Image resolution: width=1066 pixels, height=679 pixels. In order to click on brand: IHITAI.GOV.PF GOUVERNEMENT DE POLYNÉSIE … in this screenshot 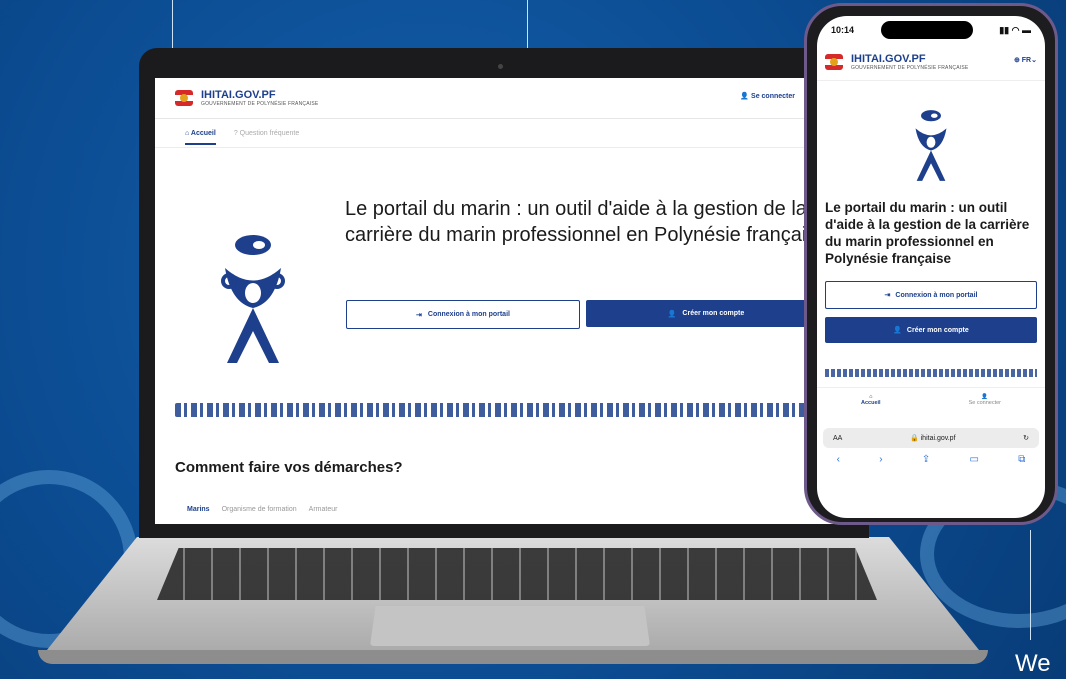, I will do `click(259, 98)`.